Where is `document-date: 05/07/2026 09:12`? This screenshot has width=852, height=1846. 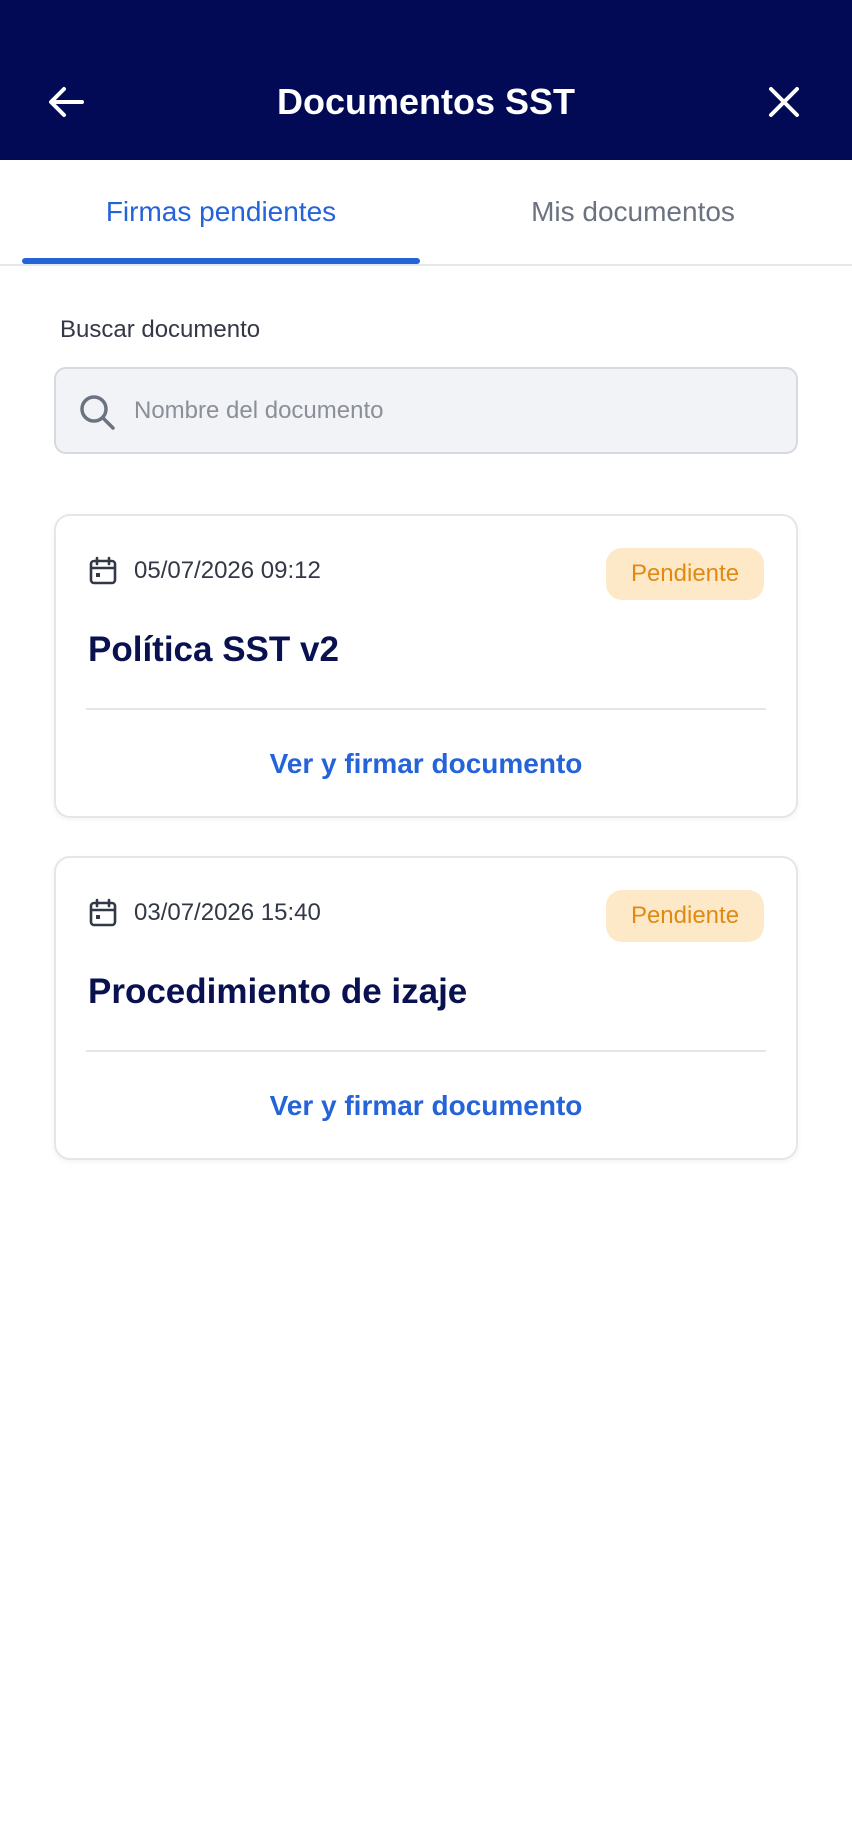 document-date: 05/07/2026 09:12 is located at coordinates (227, 570).